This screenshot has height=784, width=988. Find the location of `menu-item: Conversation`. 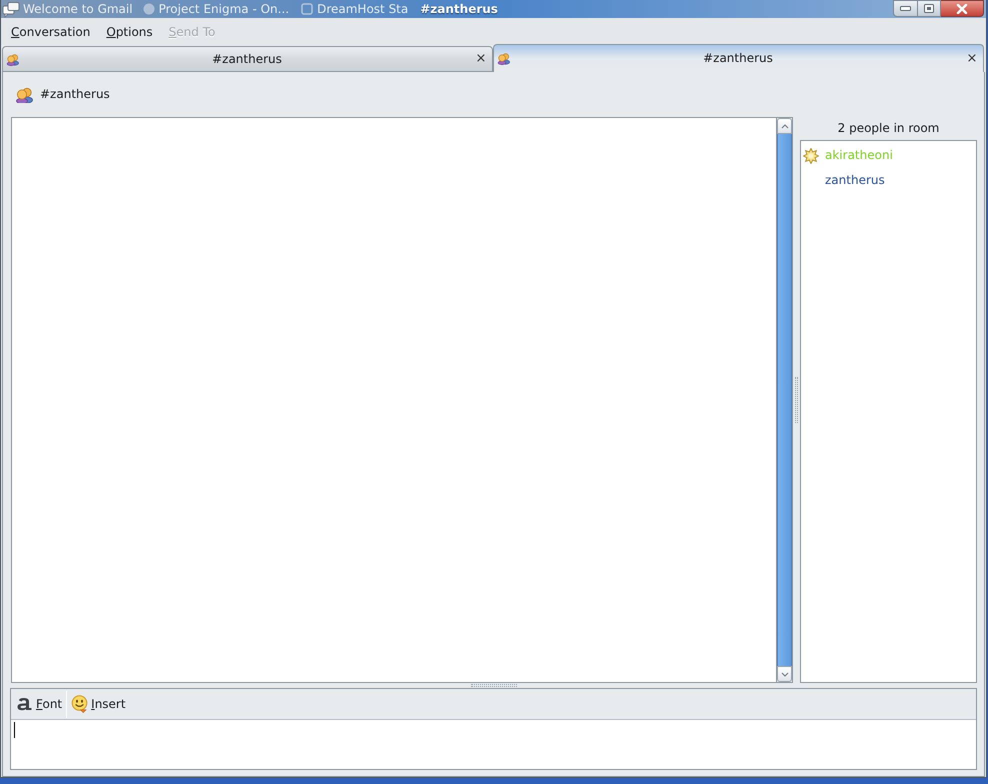

menu-item: Conversation is located at coordinates (51, 32).